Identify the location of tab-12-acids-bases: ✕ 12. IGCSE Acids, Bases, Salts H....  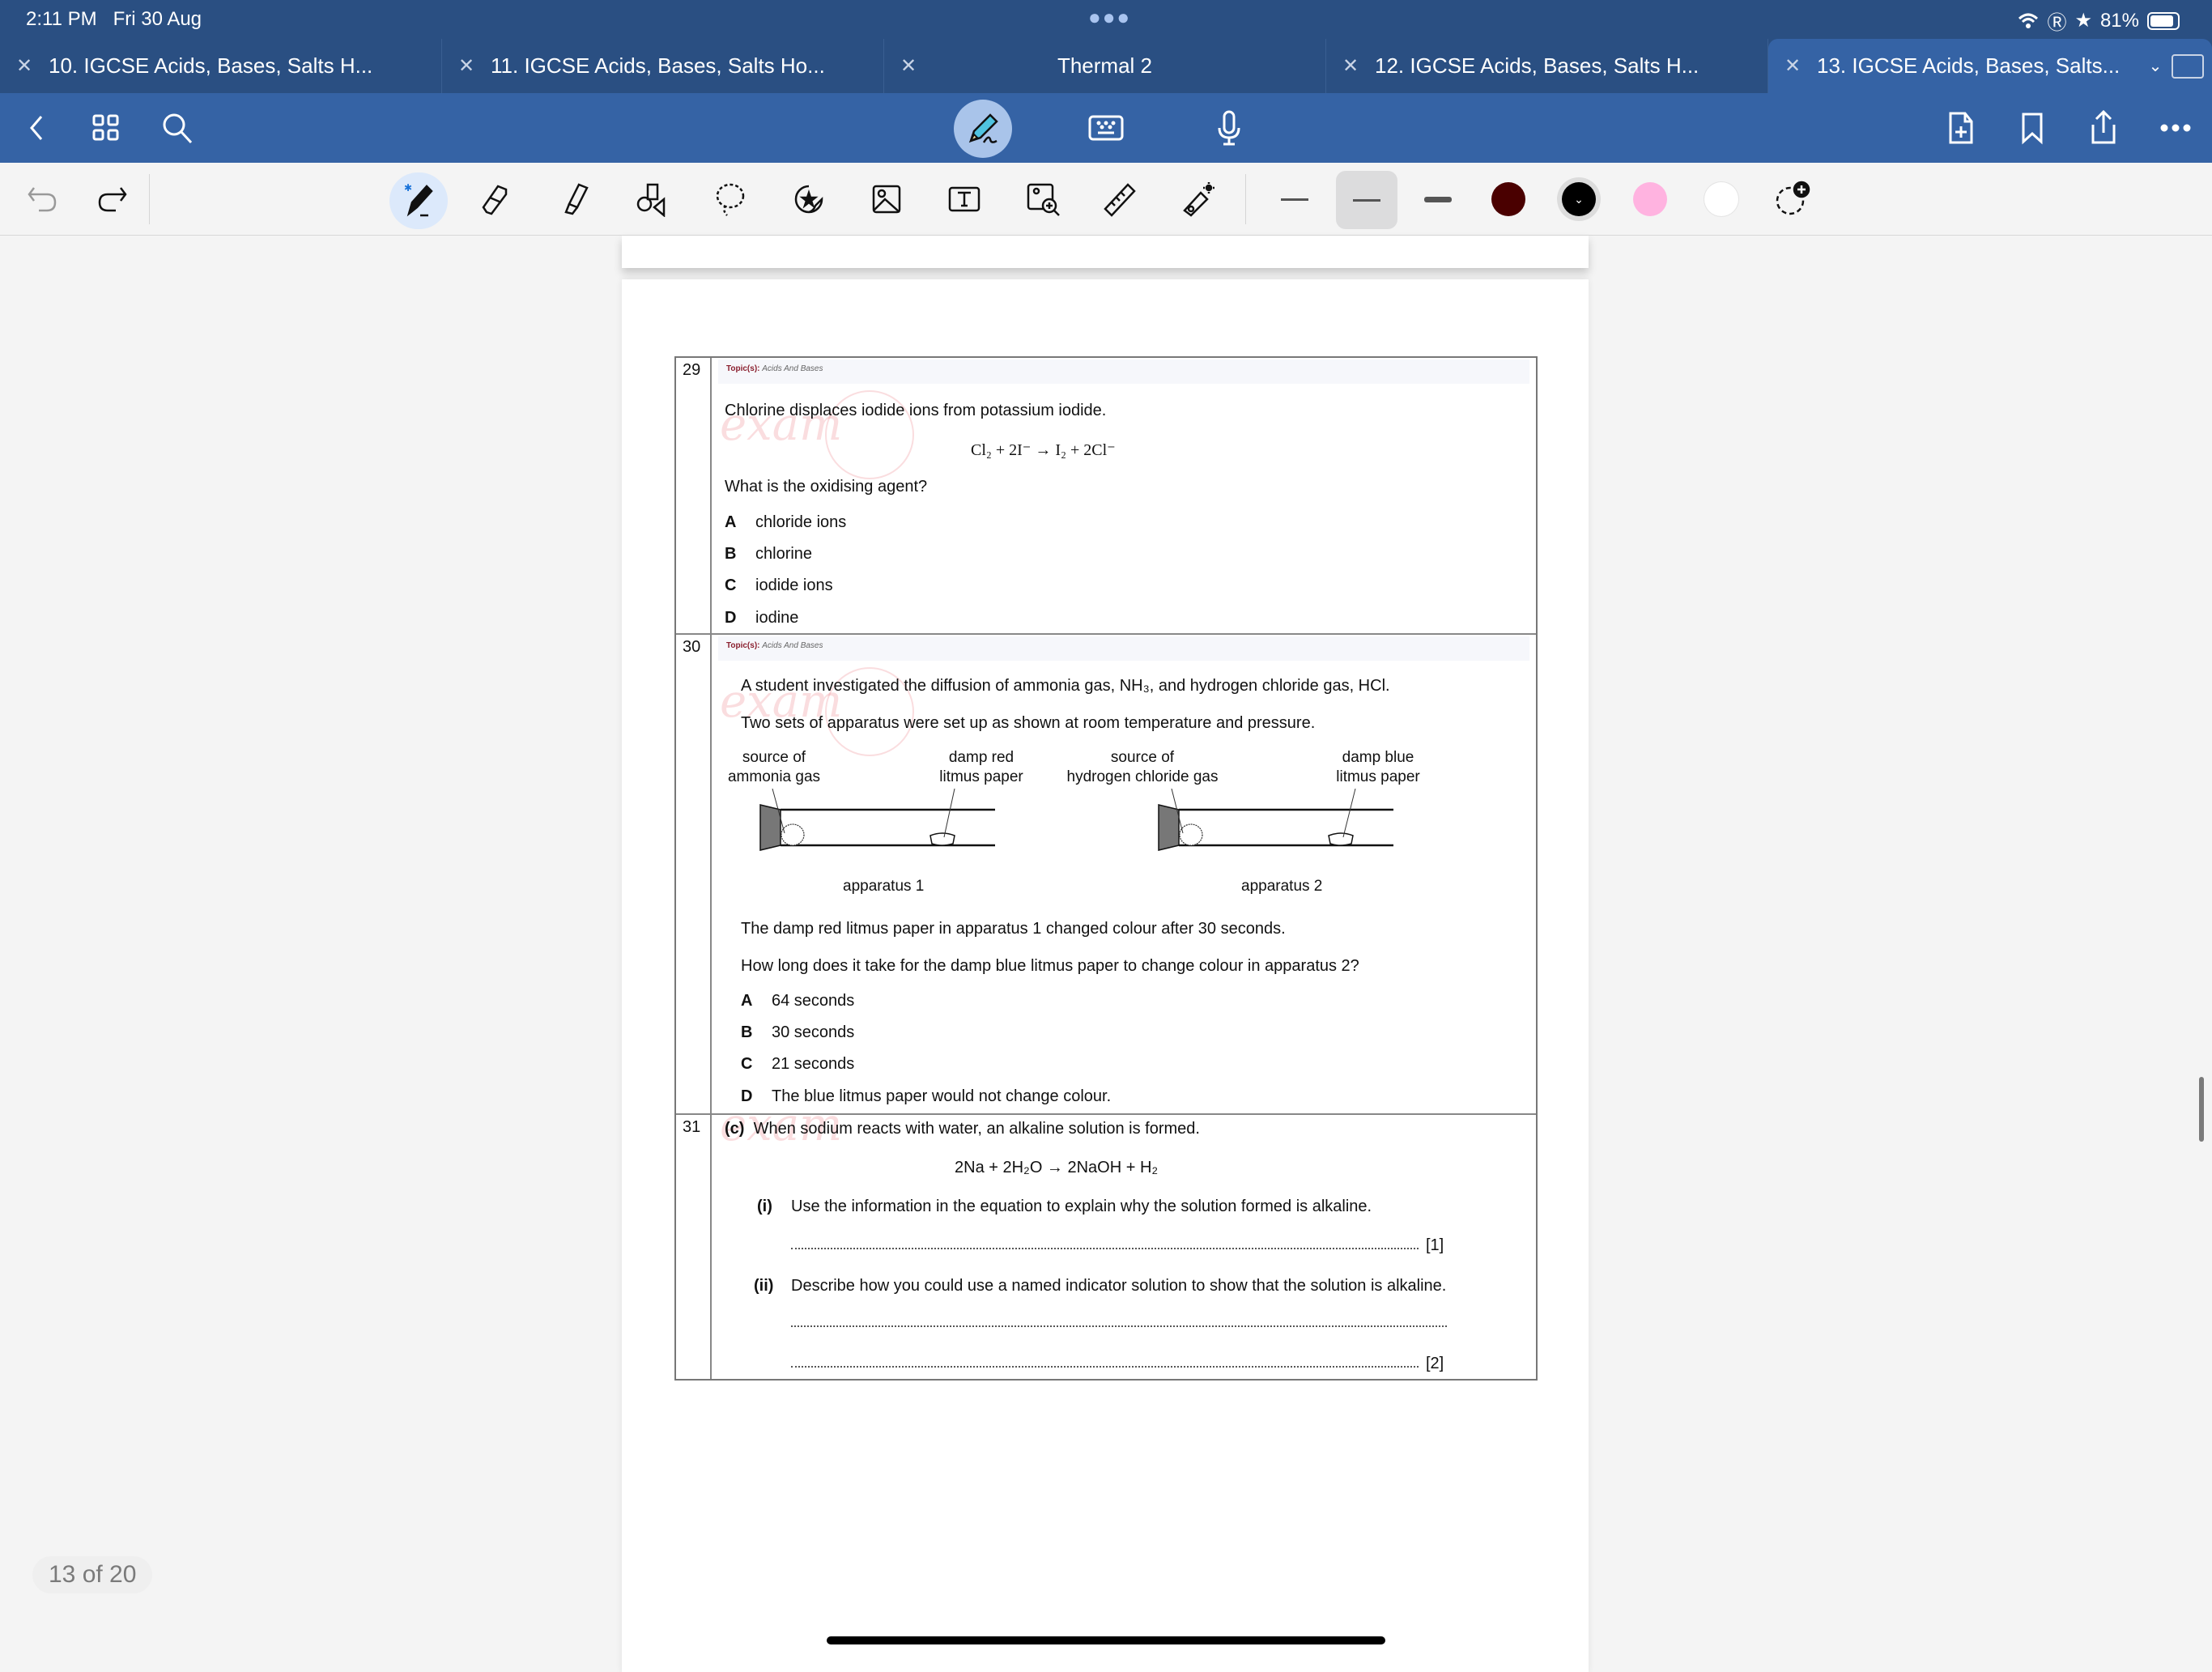
(1547, 66).